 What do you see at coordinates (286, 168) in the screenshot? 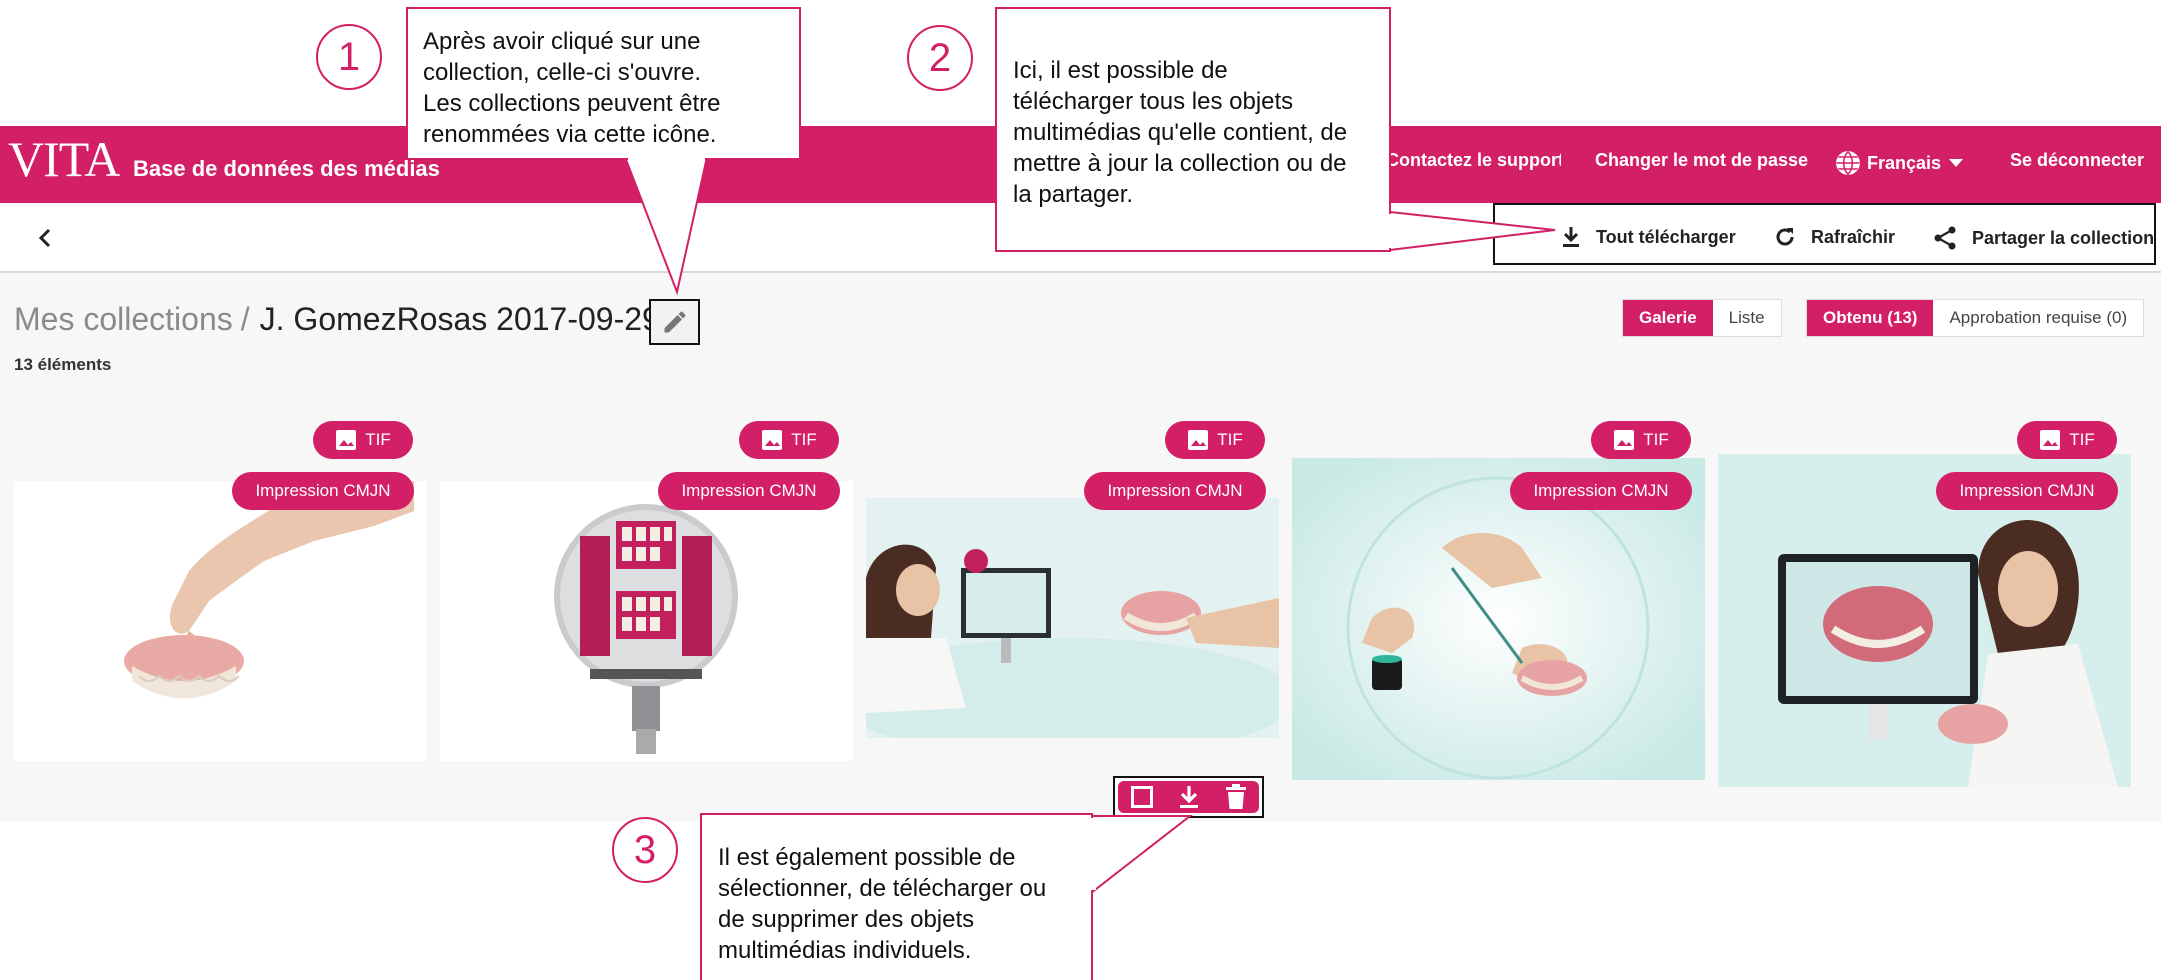
I see `app-title: Base de données des médias` at bounding box center [286, 168].